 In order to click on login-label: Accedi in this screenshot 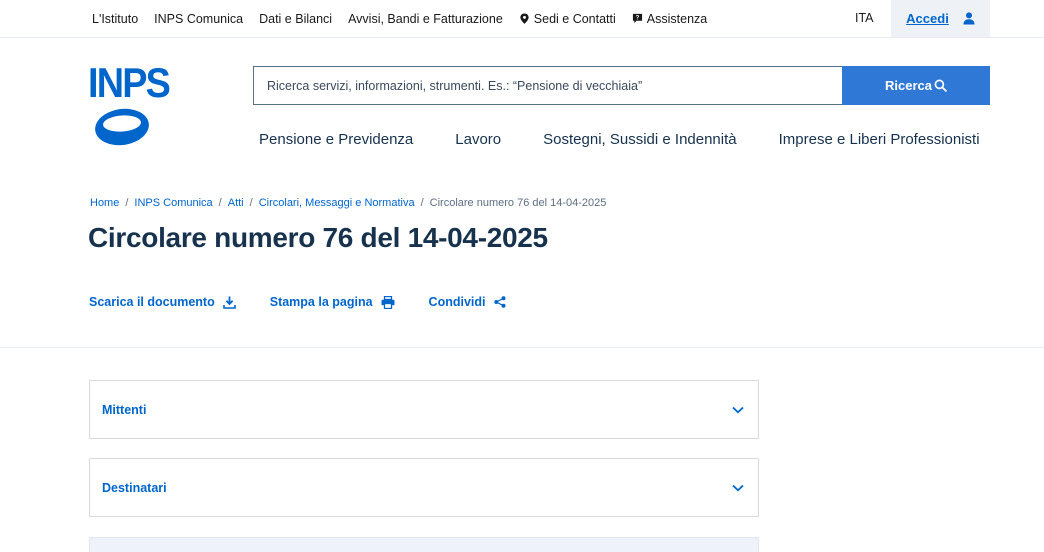, I will do `click(927, 18)`.